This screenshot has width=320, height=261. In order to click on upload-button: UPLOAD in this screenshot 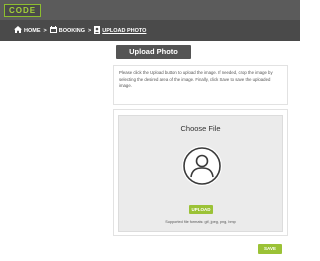, I will do `click(201, 209)`.